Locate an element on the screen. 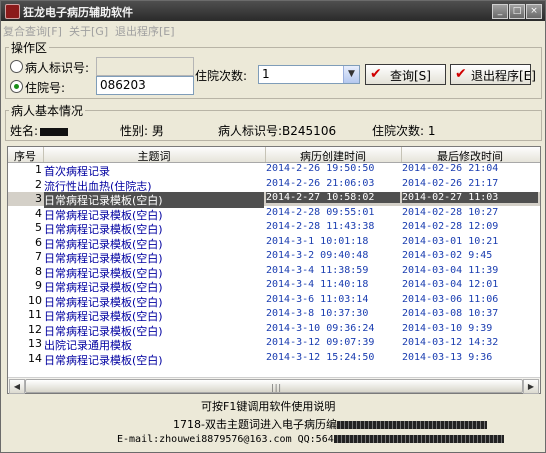 The image size is (546, 453). chevron-down-icon: ▼ is located at coordinates (351, 74).